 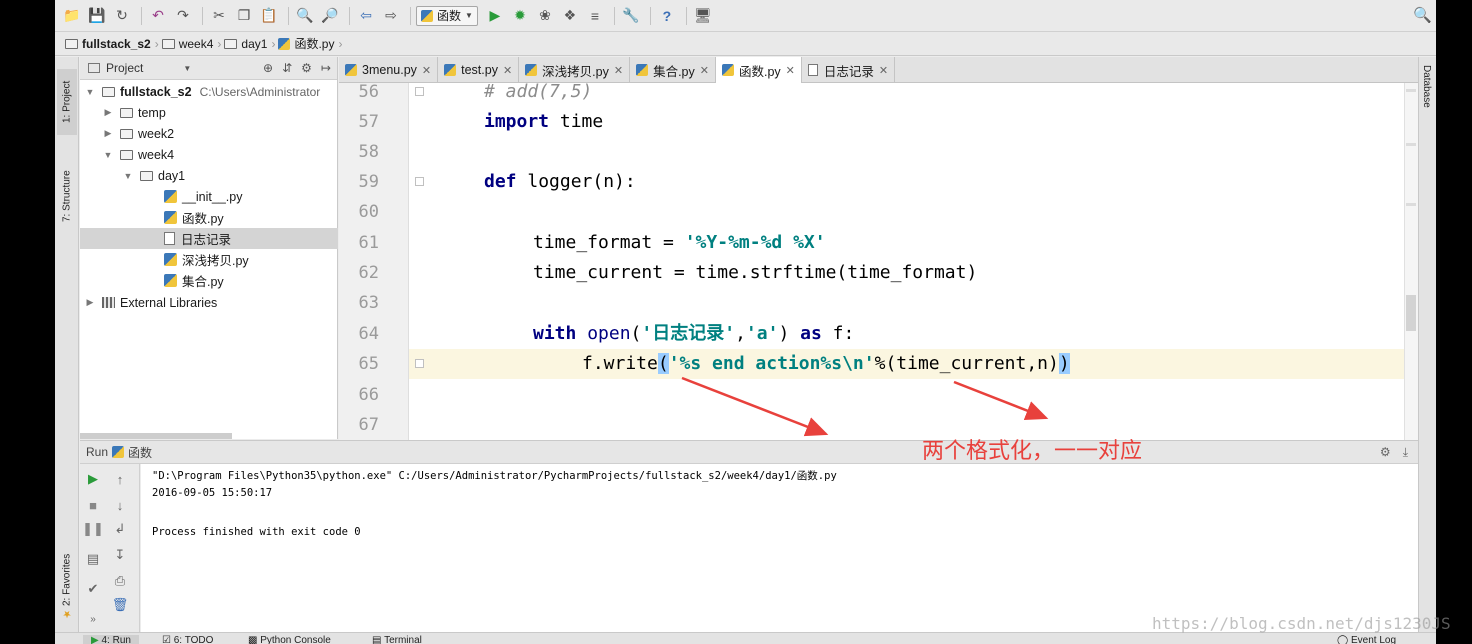 What do you see at coordinates (67, 586) in the screenshot?
I see `favorites-tool-tab: ★ 2: Favorites` at bounding box center [67, 586].